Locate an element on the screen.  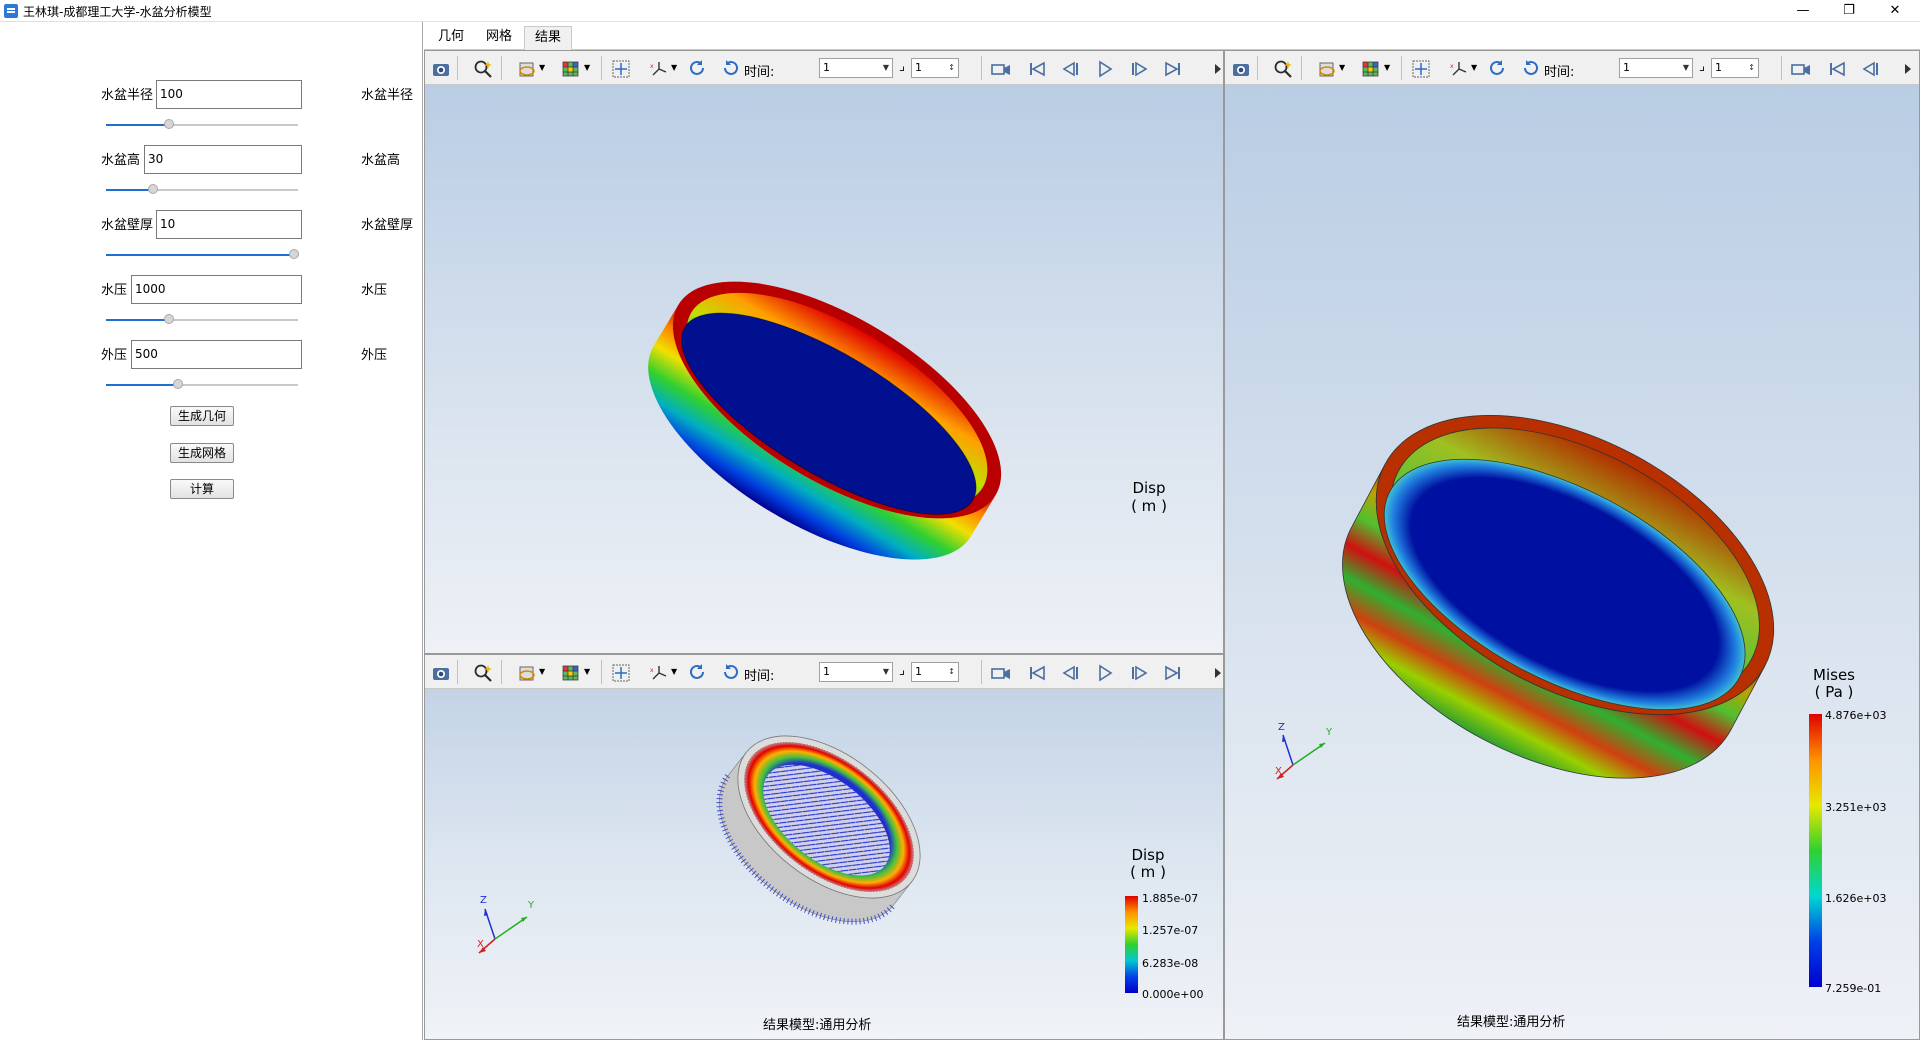
generate-geometry-button: 生成几何 is located at coordinates (202, 416).